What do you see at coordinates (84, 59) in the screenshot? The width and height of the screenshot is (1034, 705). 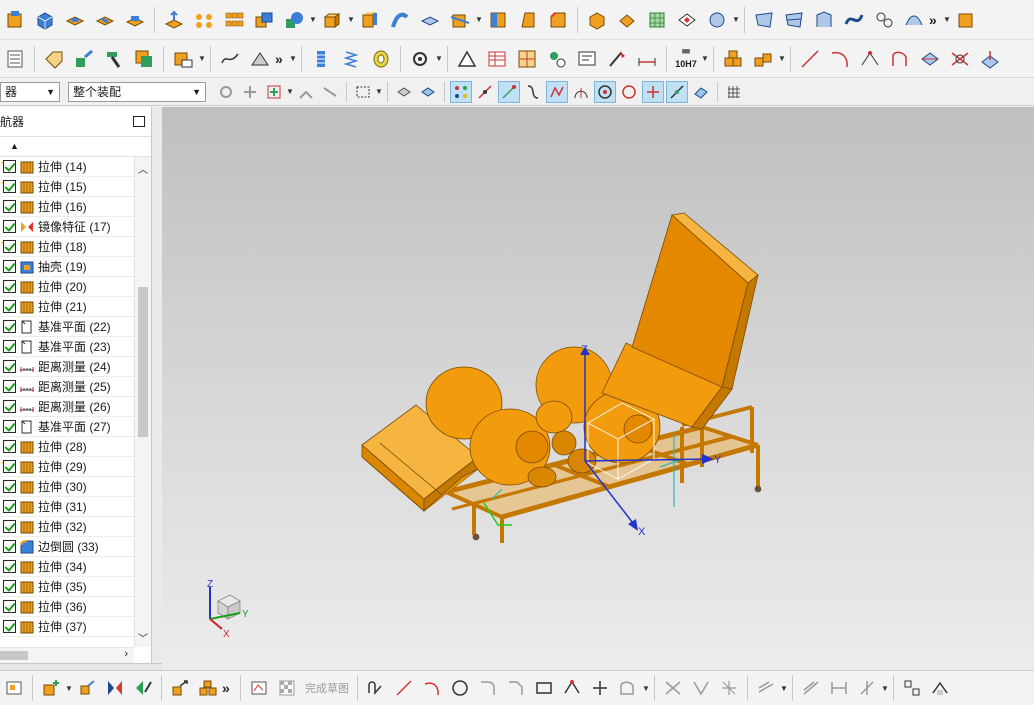 I see `move-component-icon` at bounding box center [84, 59].